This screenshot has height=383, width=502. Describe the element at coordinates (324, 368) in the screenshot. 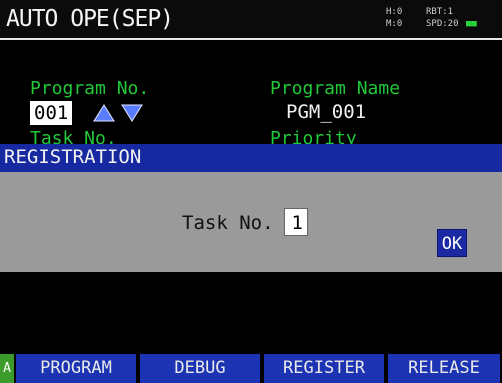

I see `register-key-button: REGISTER` at that location.